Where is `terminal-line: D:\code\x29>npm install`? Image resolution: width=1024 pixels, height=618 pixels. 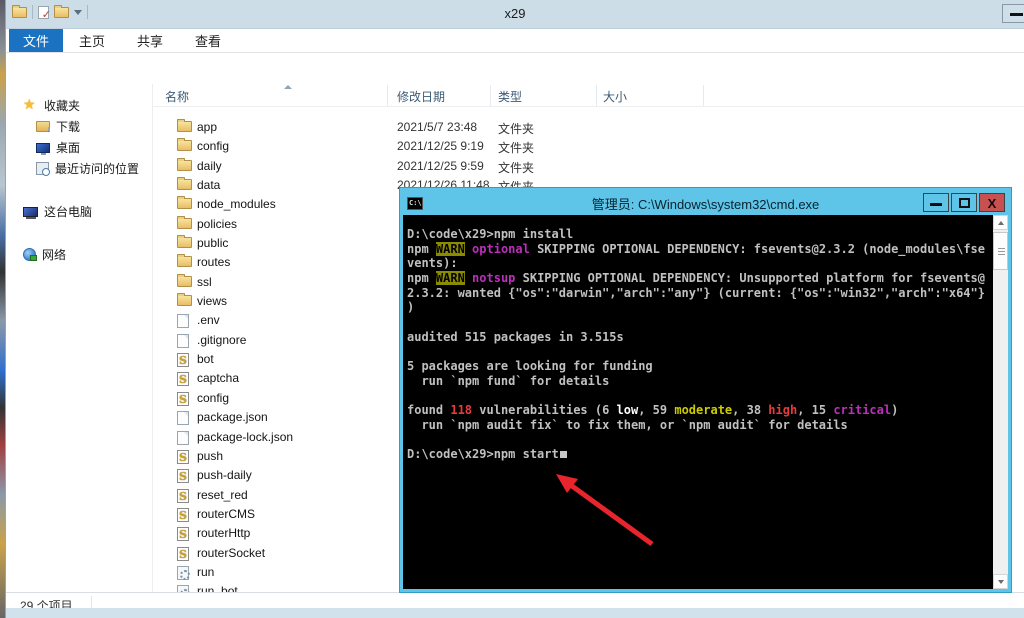
terminal-line: D:\code\x29>npm install is located at coordinates (490, 234).